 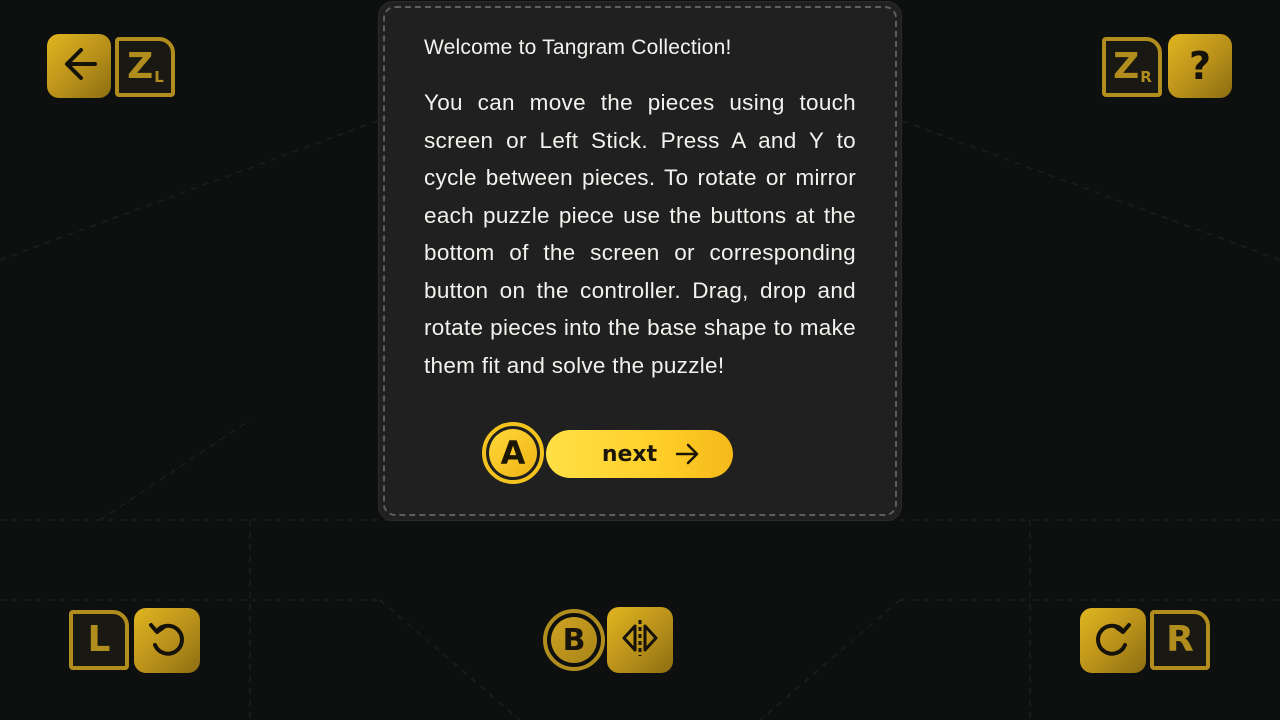 What do you see at coordinates (687, 454) in the screenshot?
I see `arrow-right-icon` at bounding box center [687, 454].